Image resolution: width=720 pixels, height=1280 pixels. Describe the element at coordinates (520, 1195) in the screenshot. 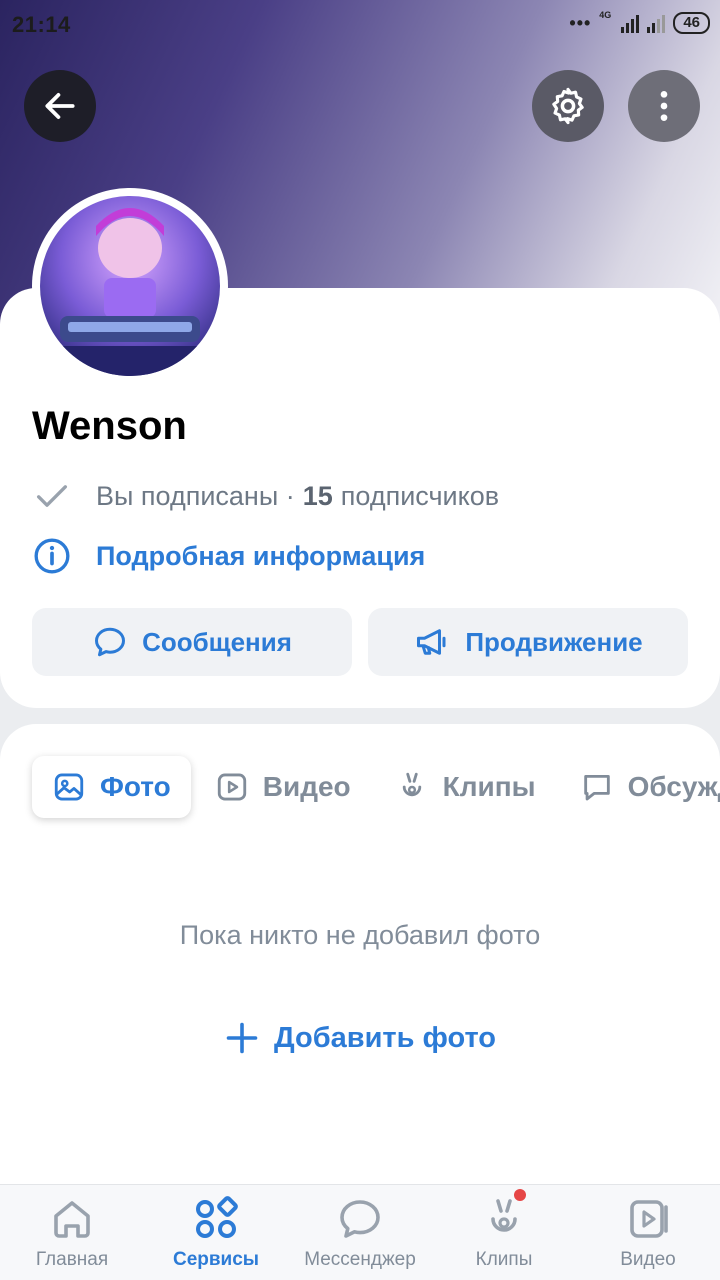

I see `notification-badge` at that location.